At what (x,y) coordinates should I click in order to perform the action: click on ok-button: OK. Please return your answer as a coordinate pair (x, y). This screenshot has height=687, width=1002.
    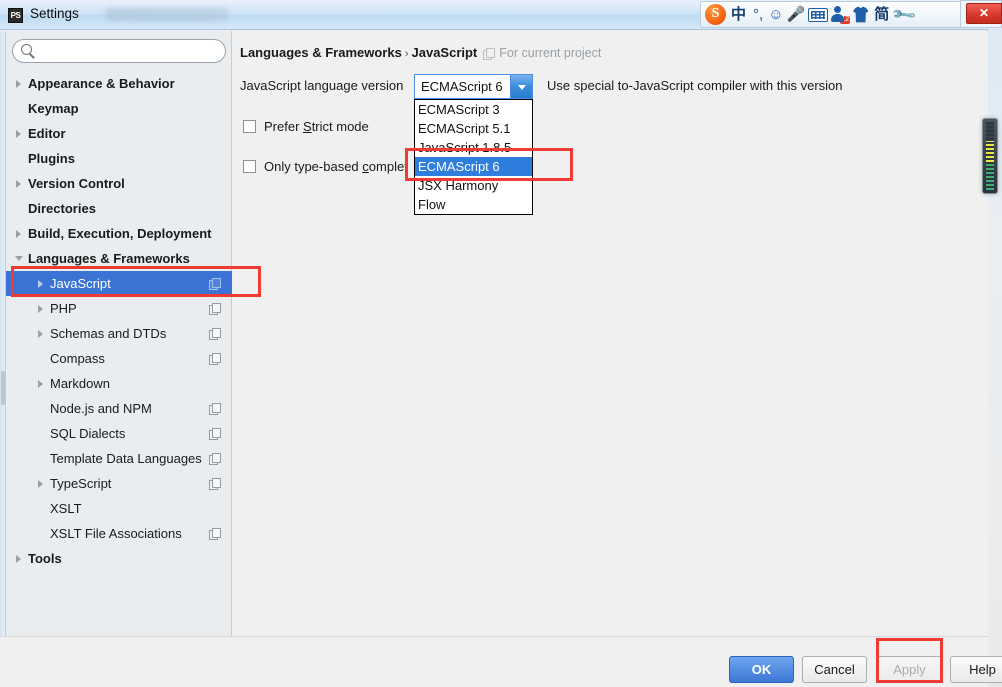
    Looking at the image, I should click on (761, 669).